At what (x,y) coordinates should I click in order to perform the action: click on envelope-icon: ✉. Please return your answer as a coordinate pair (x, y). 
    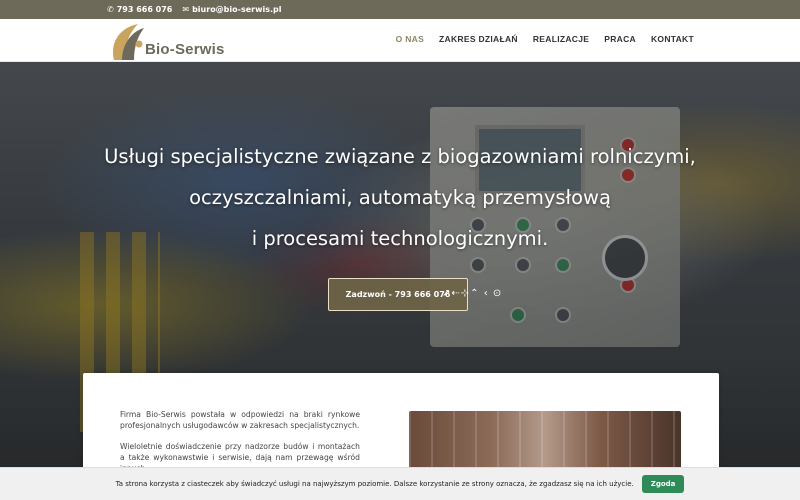
    Looking at the image, I should click on (186, 9).